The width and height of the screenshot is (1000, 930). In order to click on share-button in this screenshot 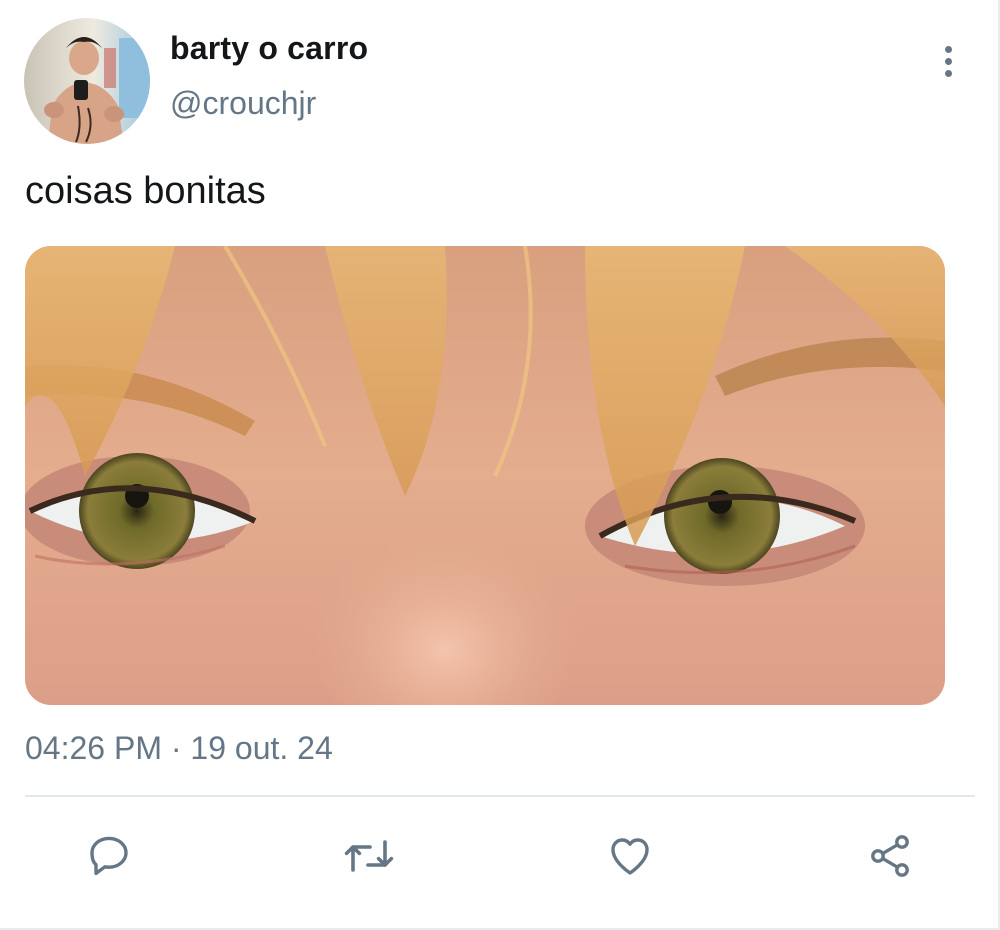, I will do `click(890, 856)`.